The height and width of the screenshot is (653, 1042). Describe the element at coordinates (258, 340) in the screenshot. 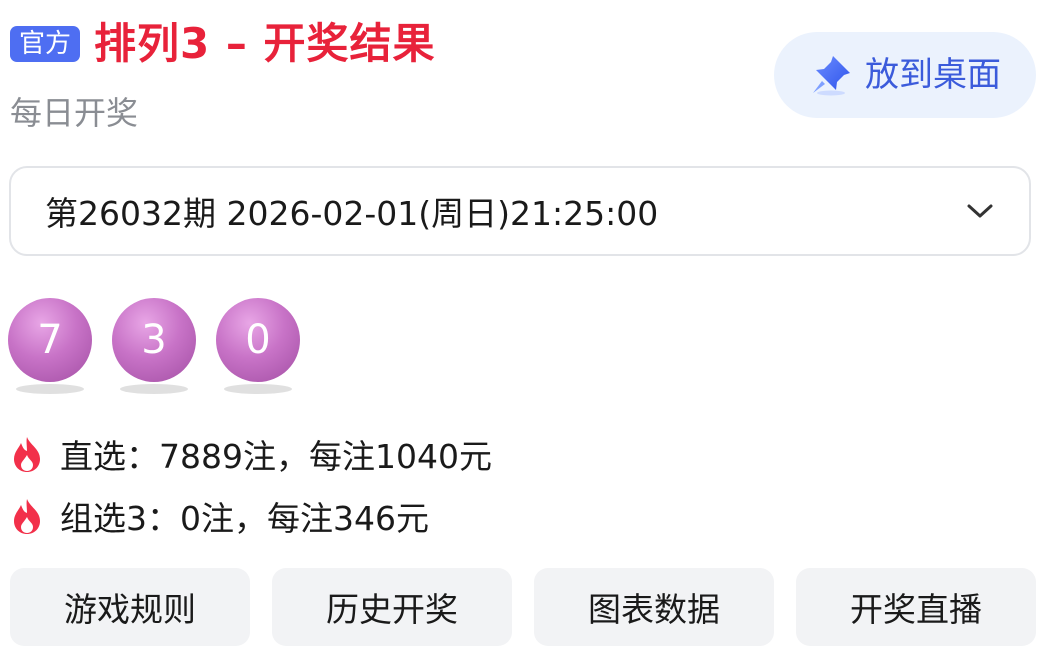

I see `number-ball: 0` at that location.